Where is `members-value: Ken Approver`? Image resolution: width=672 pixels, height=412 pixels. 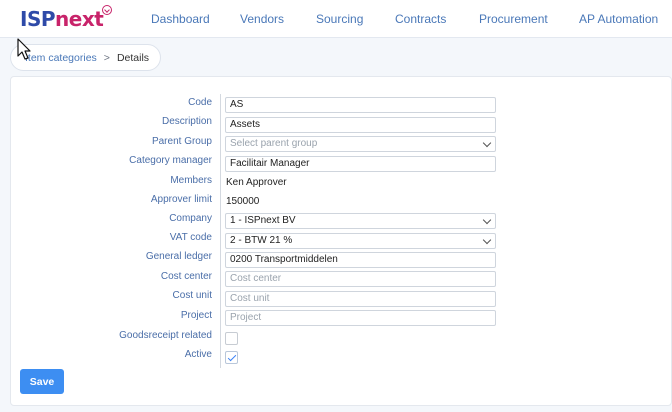 members-value: Ken Approver is located at coordinates (256, 182).